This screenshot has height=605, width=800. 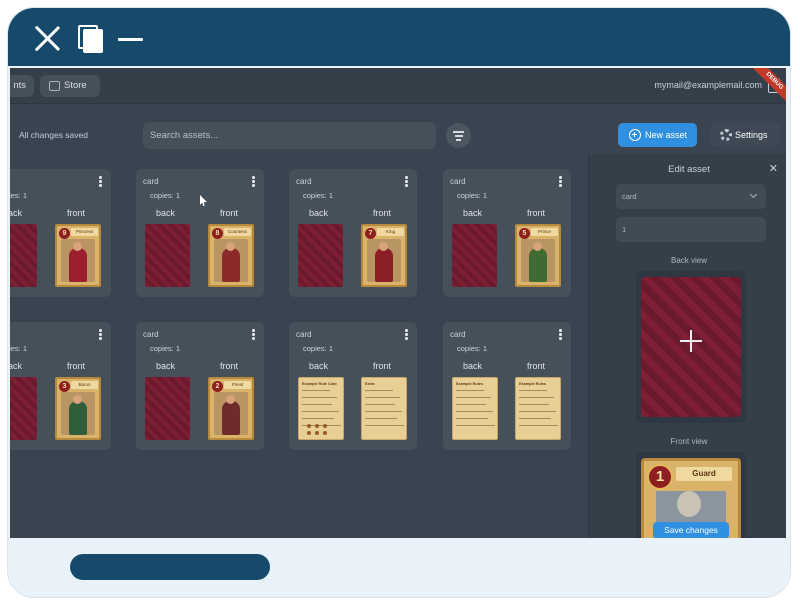 I want to click on cost-medal: 3, so click(x=64, y=386).